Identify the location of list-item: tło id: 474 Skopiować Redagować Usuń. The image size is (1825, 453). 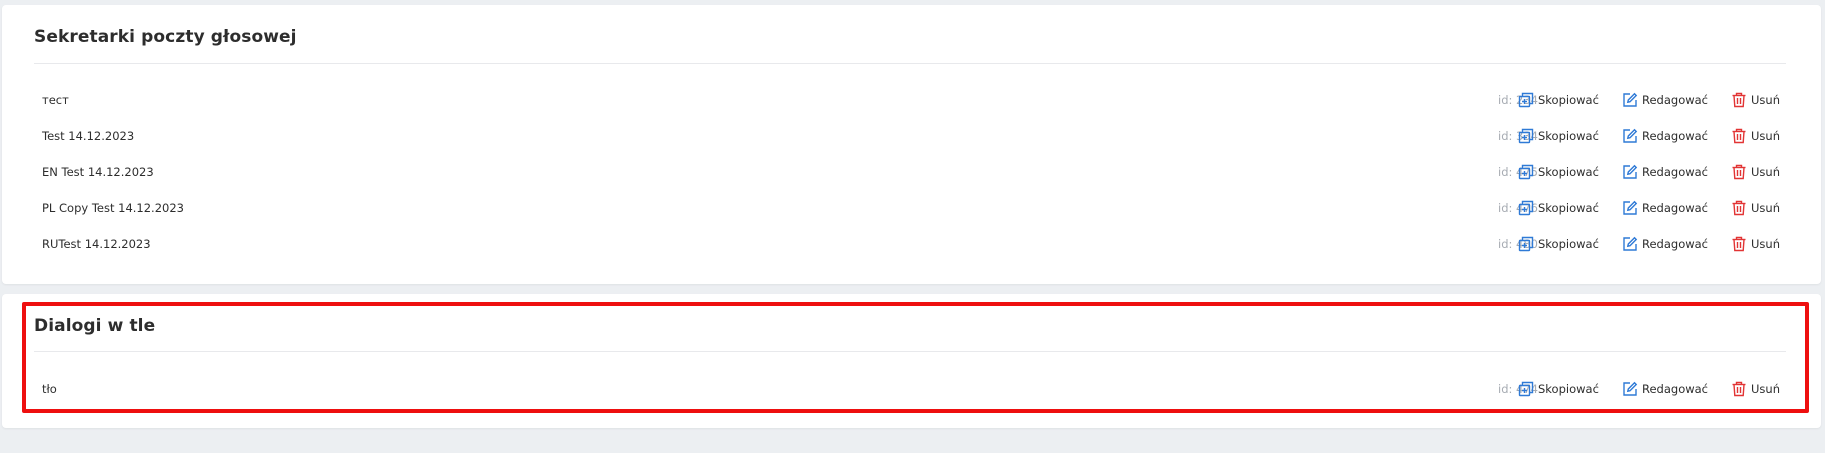
(912, 390).